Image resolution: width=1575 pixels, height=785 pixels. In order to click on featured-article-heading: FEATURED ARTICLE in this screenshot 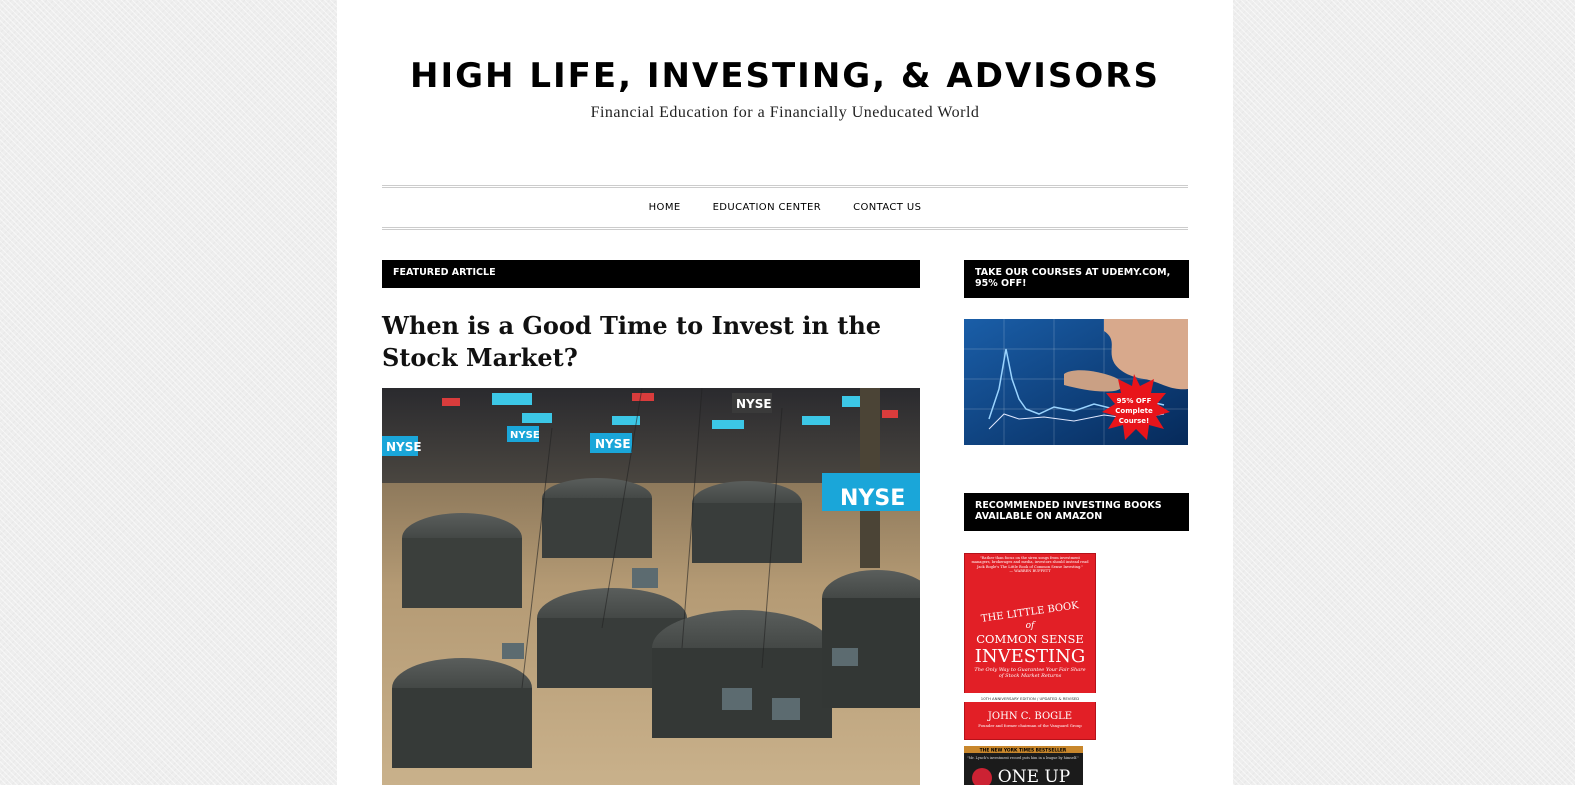, I will do `click(651, 274)`.